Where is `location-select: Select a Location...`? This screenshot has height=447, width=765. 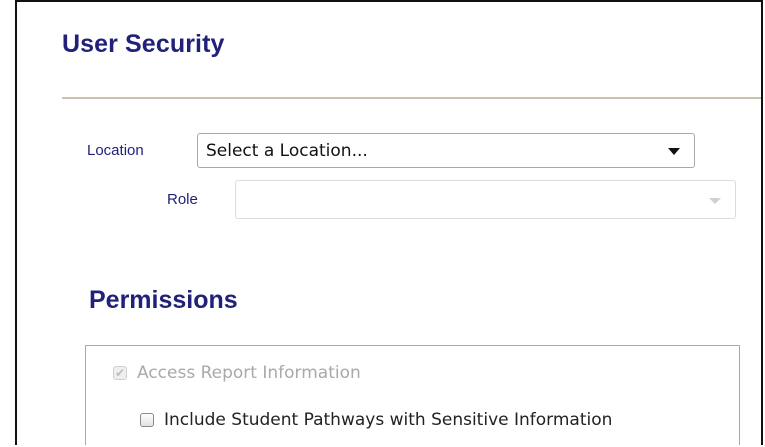 location-select: Select a Location... is located at coordinates (446, 150).